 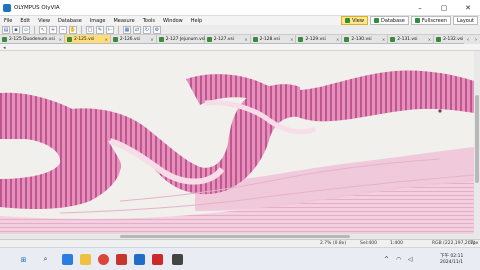 I want to click on vertical-scroll-thumb, so click(x=477, y=139).